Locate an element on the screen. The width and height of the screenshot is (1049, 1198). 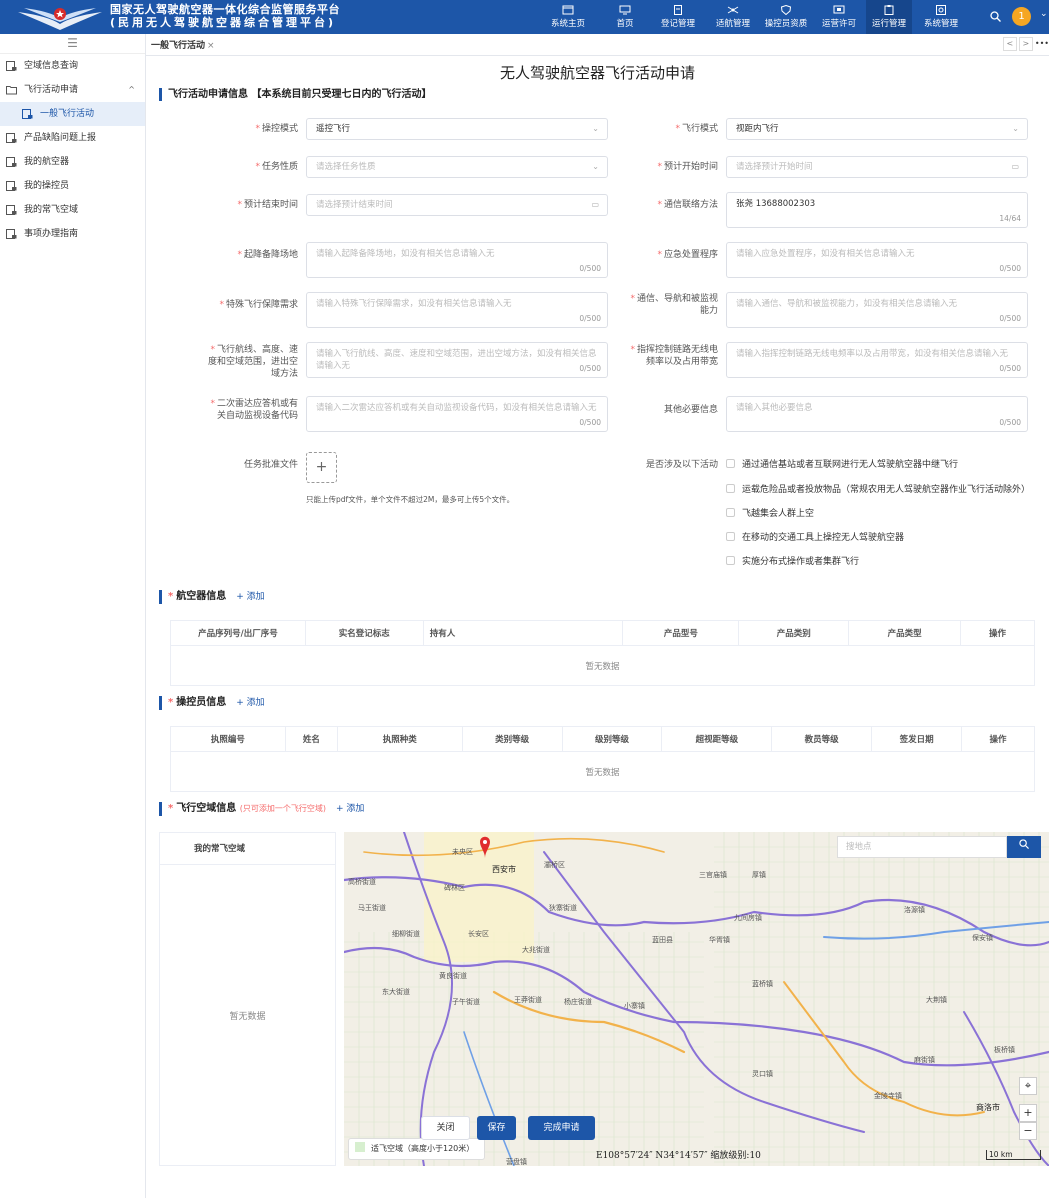
nav-system-home: 系统主页 is located at coordinates (568, 17).